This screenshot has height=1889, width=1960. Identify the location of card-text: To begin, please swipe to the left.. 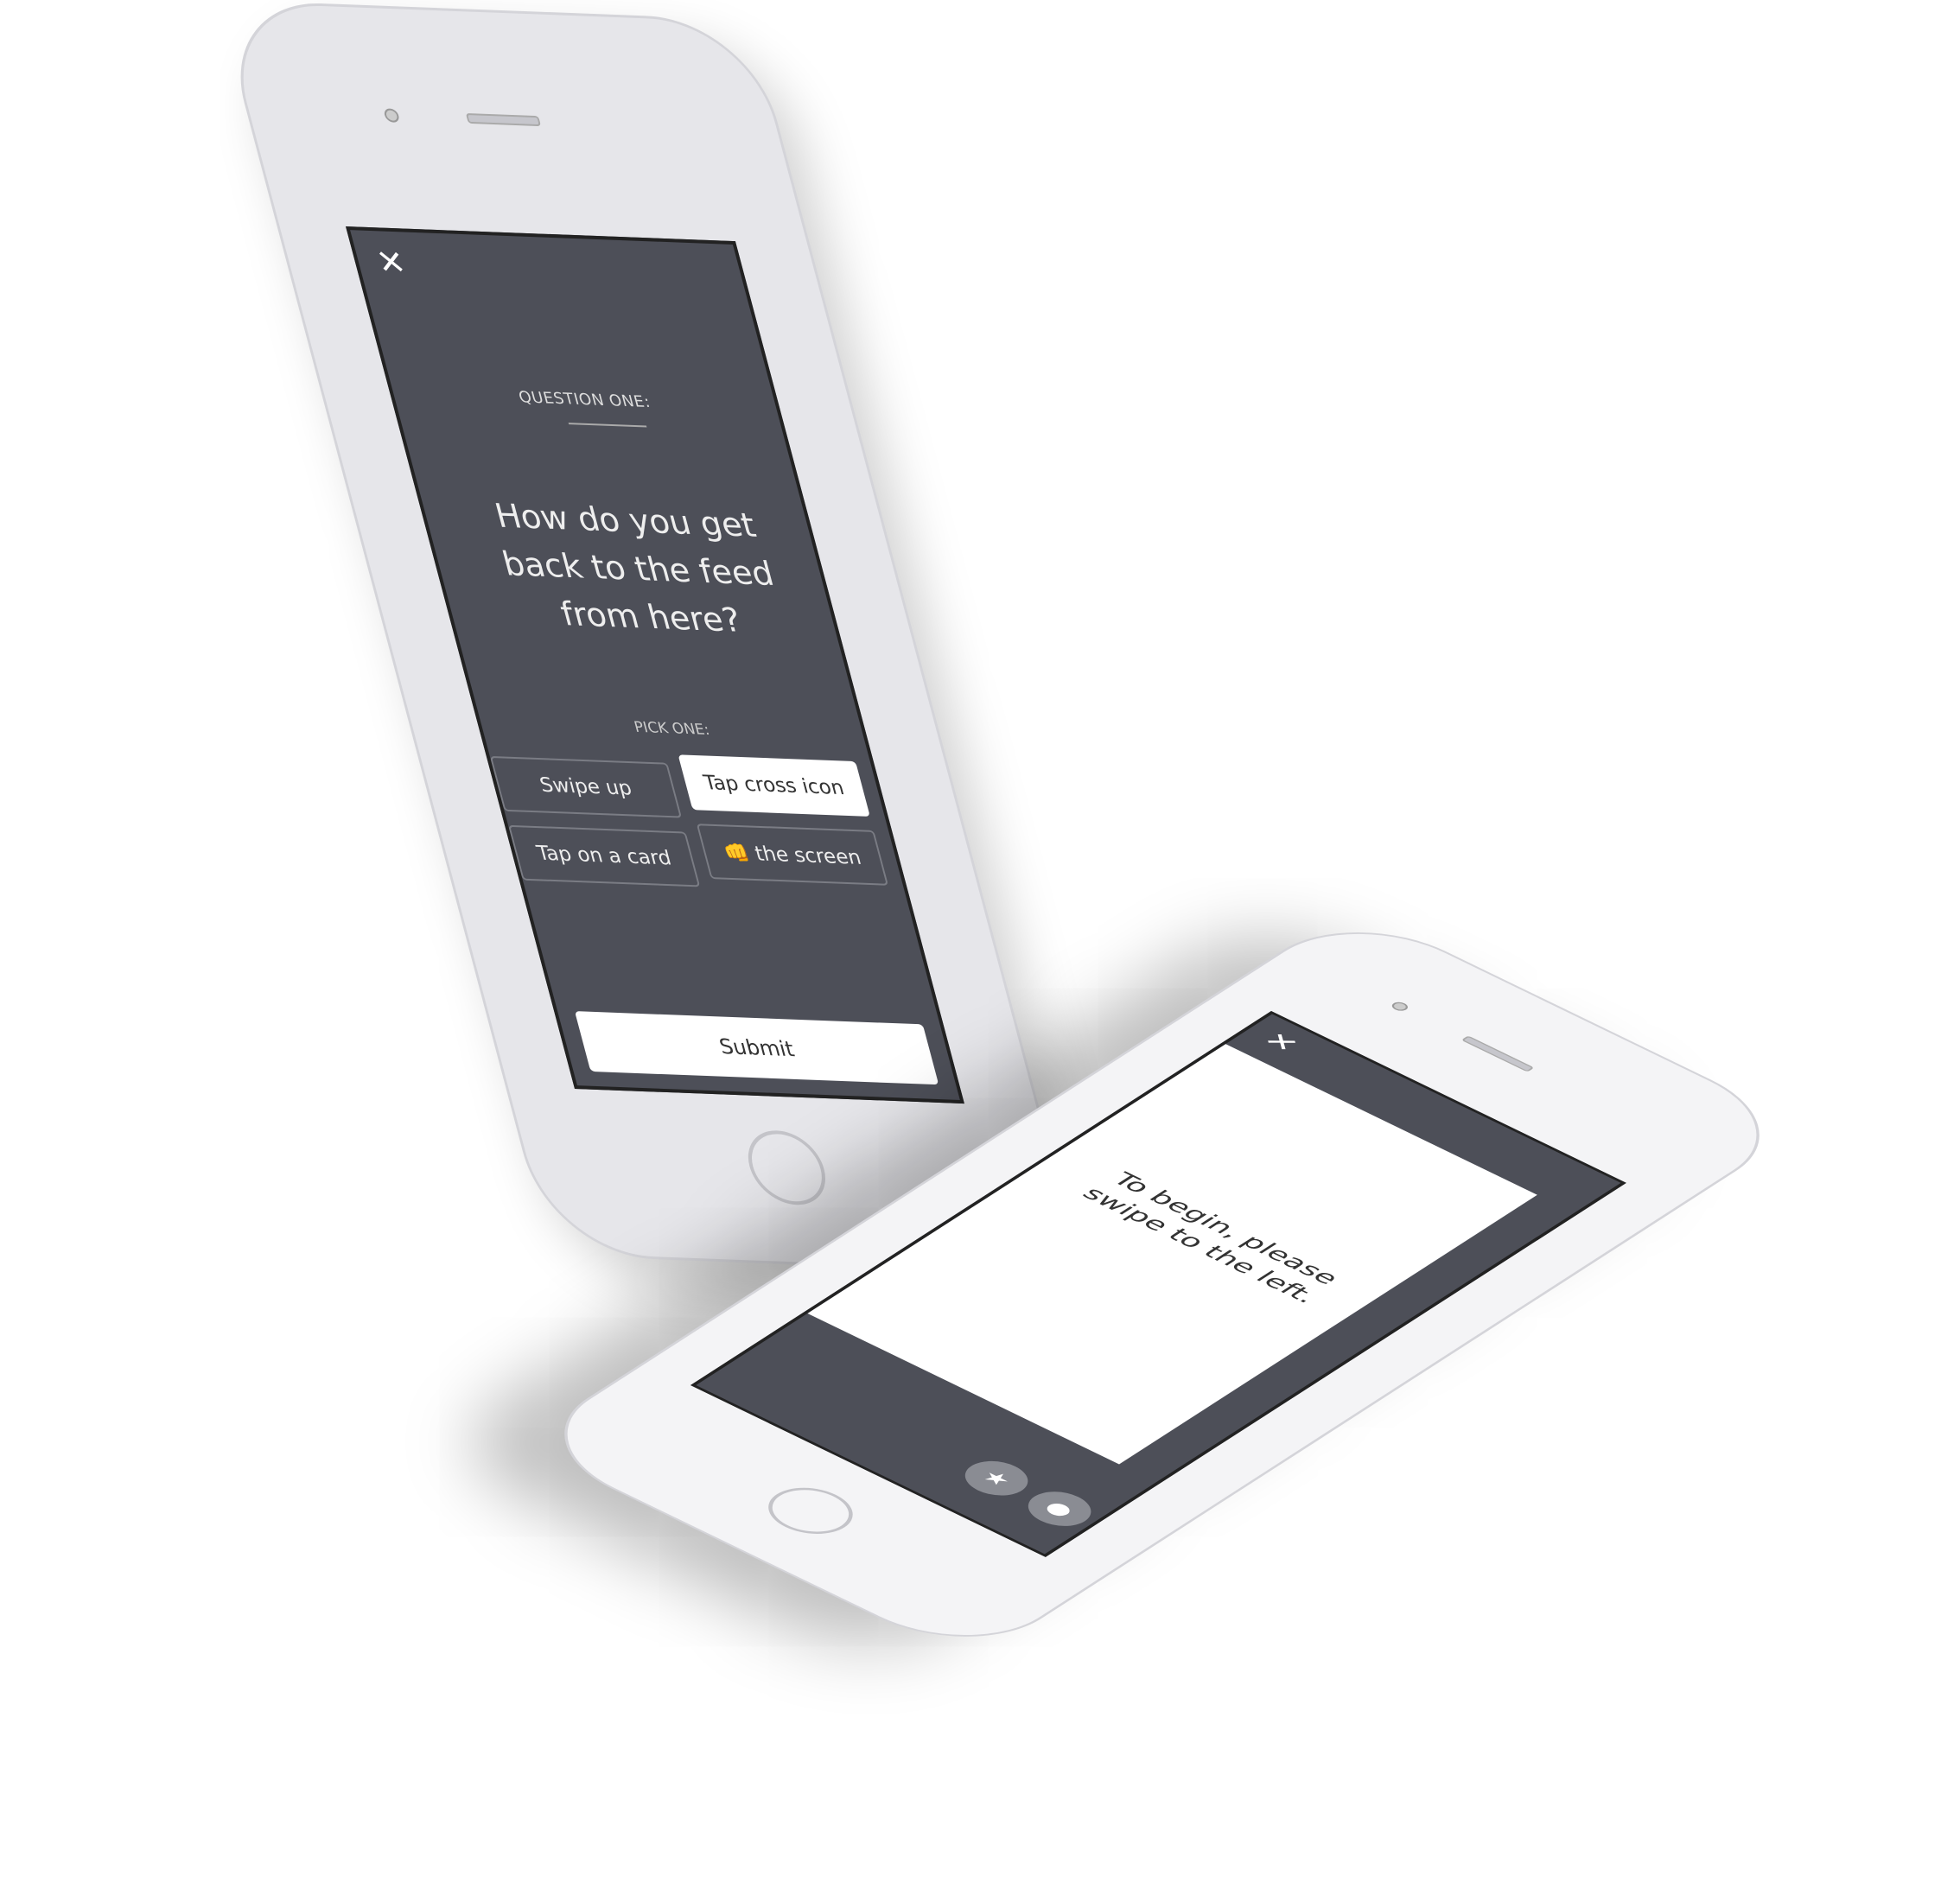
(1210, 1238).